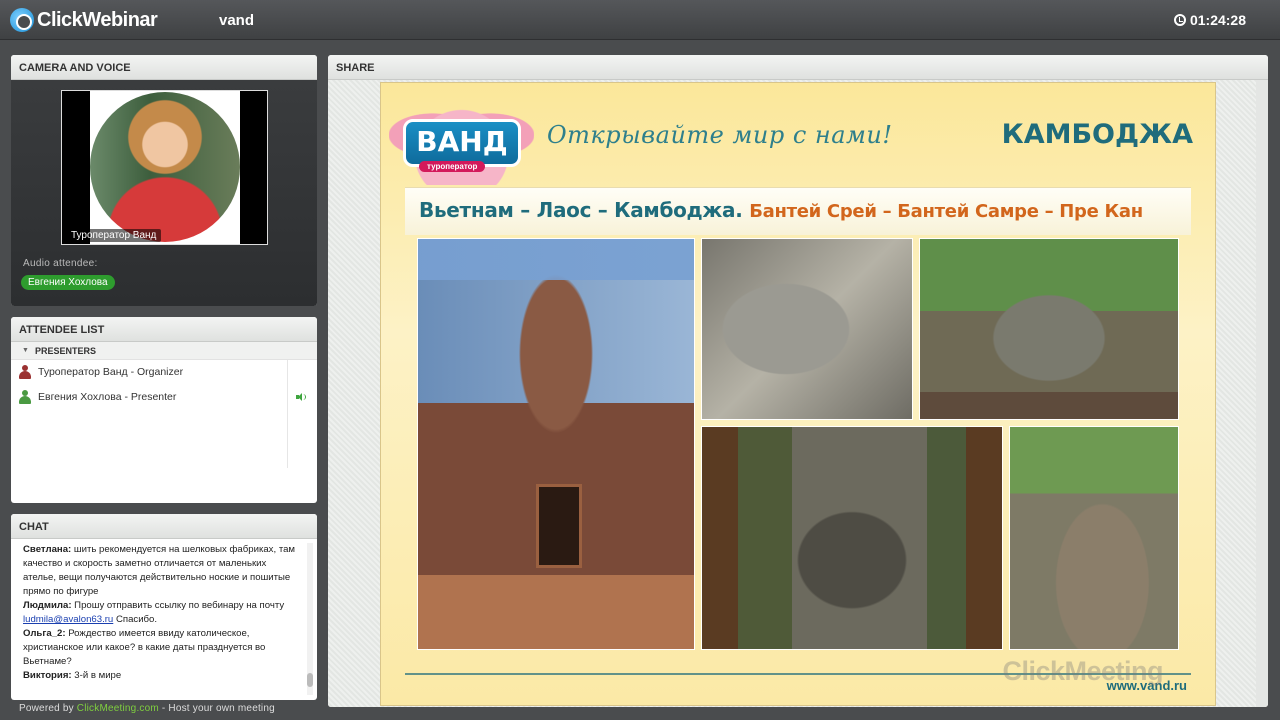 The height and width of the screenshot is (720, 1280). Describe the element at coordinates (60, 263) in the screenshot. I see `audio-attendee-label: Audio attendee:` at that location.